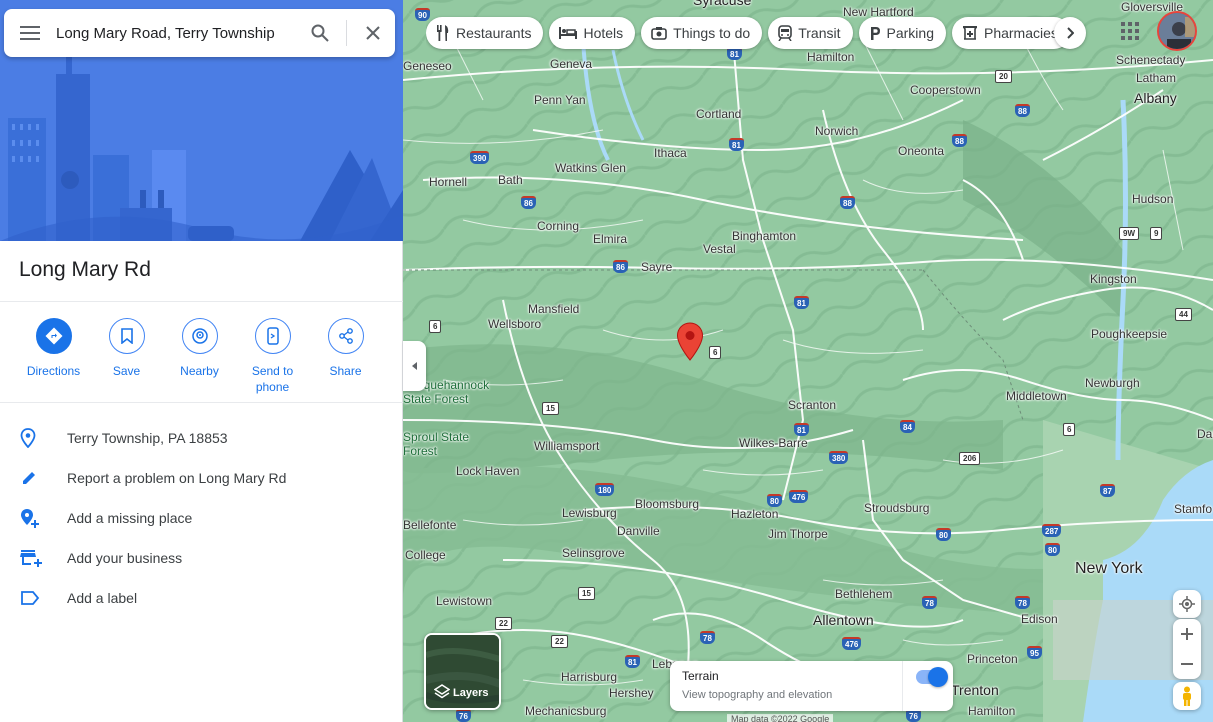  I want to click on chip-parking: Parking, so click(902, 33).